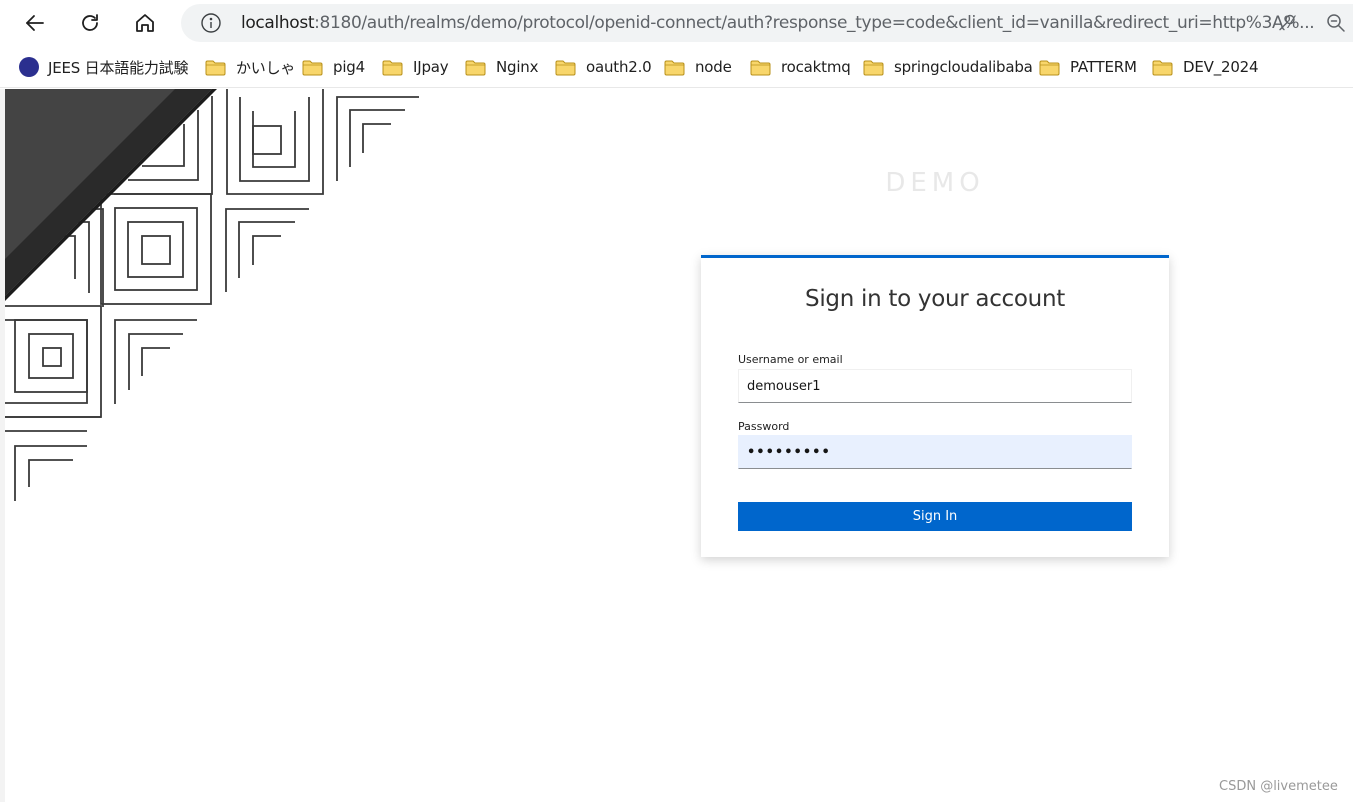  Describe the element at coordinates (935, 516) in the screenshot. I see `sign-in-button: Sign In` at that location.